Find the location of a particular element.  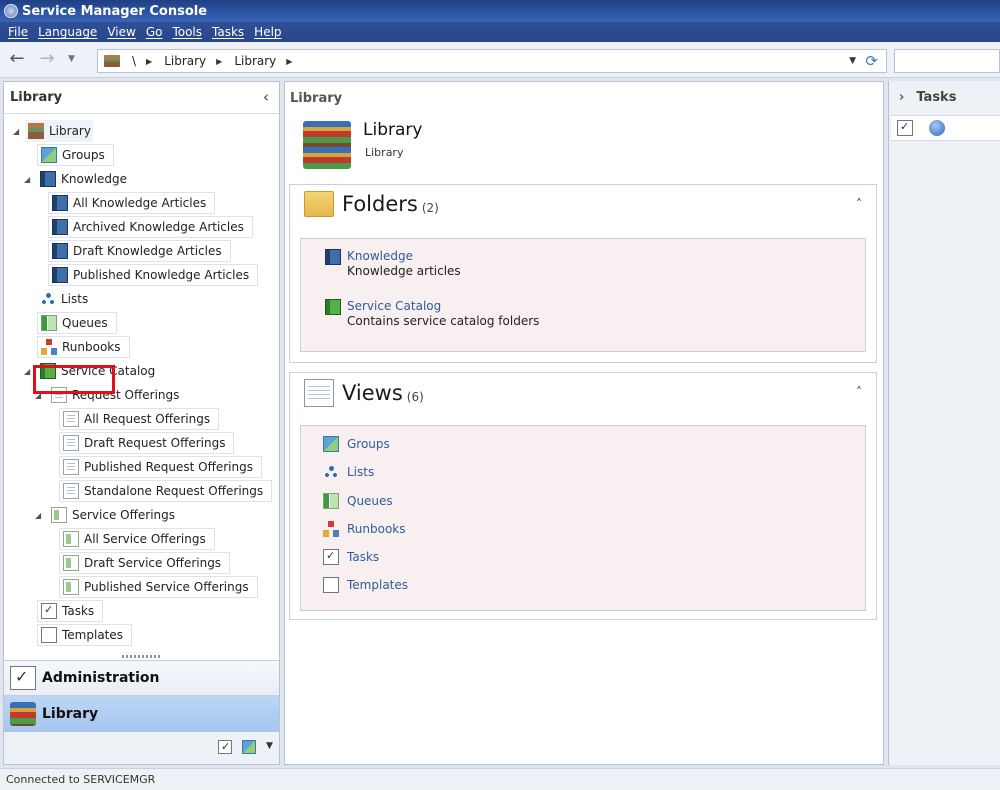

folder-item-knowledge: Knowledge Knowledge articles is located at coordinates (392, 263).